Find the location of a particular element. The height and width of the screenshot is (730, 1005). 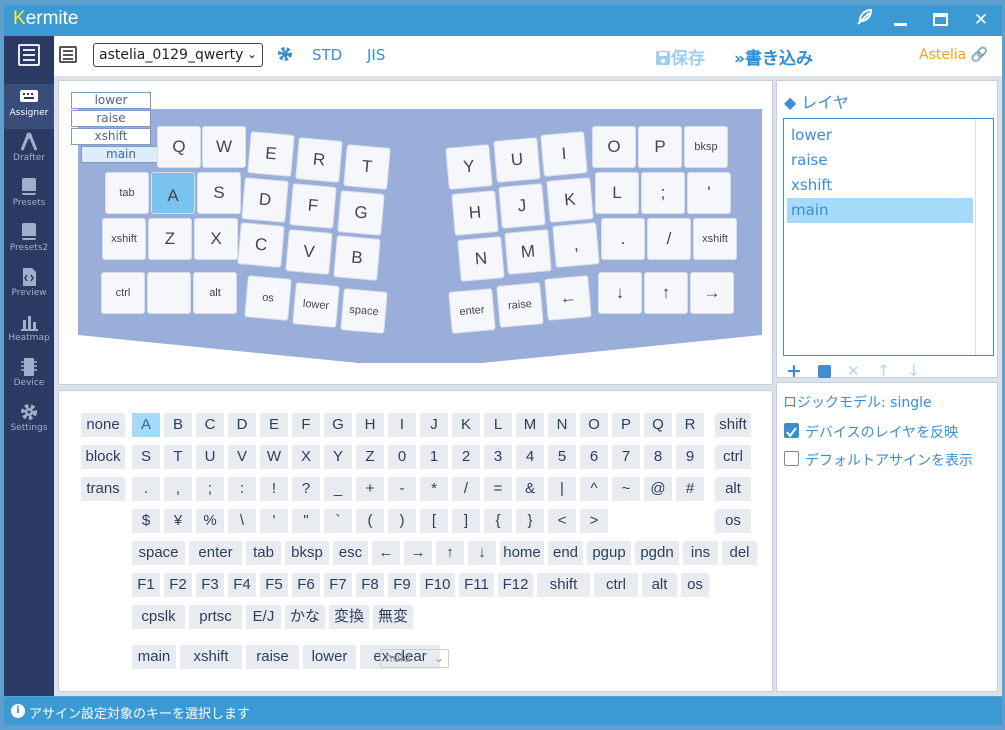

sidebar-item-presets2: Presets2 is located at coordinates (29, 241).